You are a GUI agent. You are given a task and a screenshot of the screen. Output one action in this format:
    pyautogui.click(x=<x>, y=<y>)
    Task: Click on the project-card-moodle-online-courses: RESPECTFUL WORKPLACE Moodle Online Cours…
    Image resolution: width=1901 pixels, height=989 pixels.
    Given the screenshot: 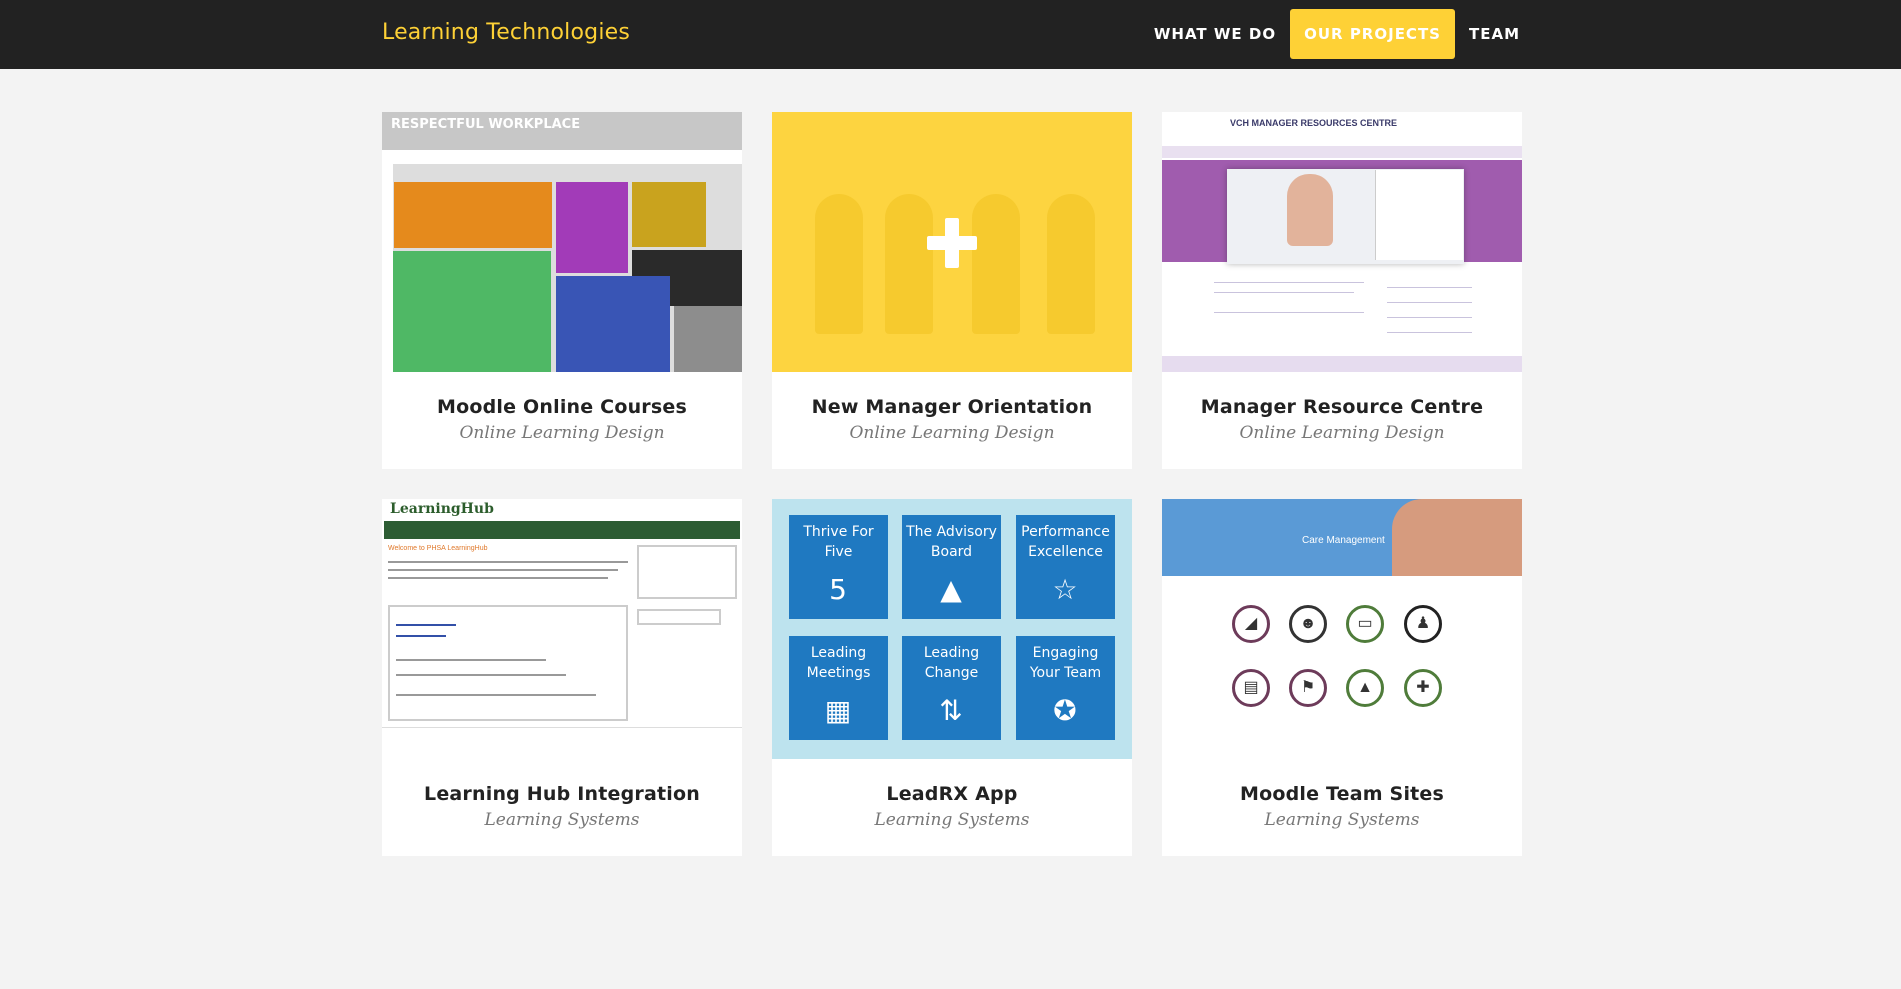 What is the action you would take?
    pyautogui.click(x=562, y=290)
    